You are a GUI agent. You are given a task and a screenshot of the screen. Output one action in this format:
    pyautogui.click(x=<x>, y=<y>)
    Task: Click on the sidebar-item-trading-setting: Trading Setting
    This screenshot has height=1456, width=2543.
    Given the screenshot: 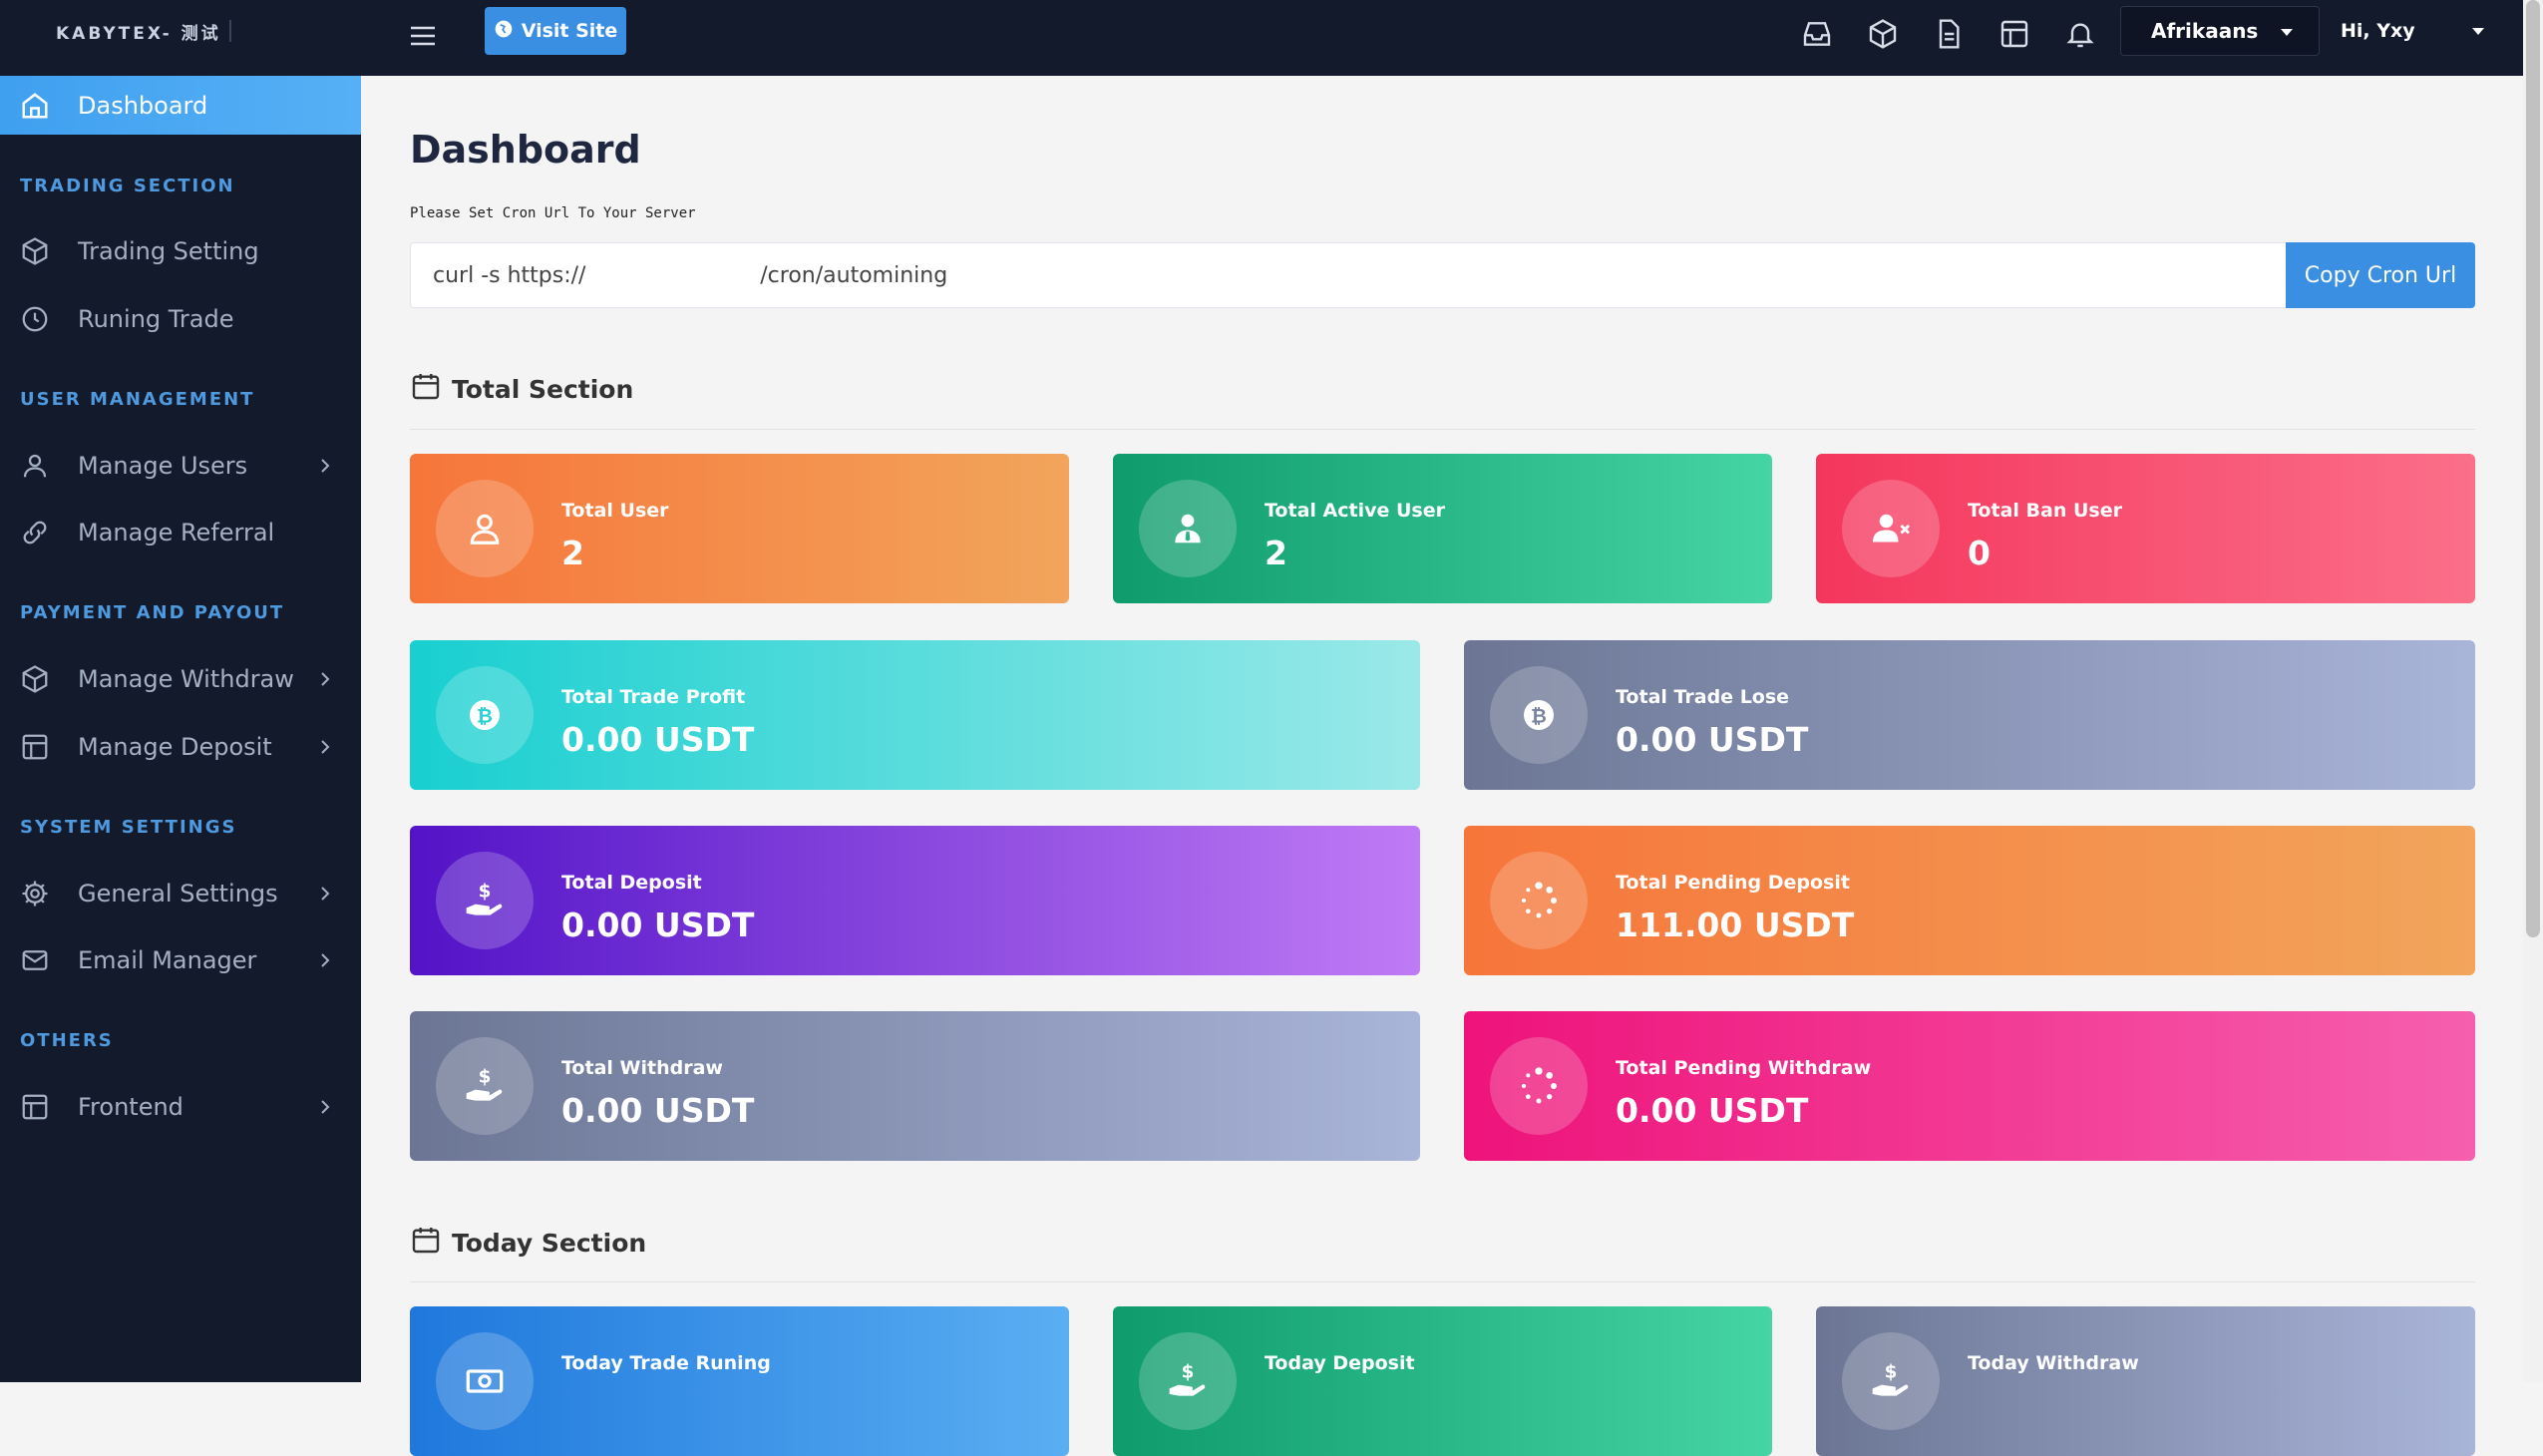 What is the action you would take?
    pyautogui.click(x=180, y=251)
    